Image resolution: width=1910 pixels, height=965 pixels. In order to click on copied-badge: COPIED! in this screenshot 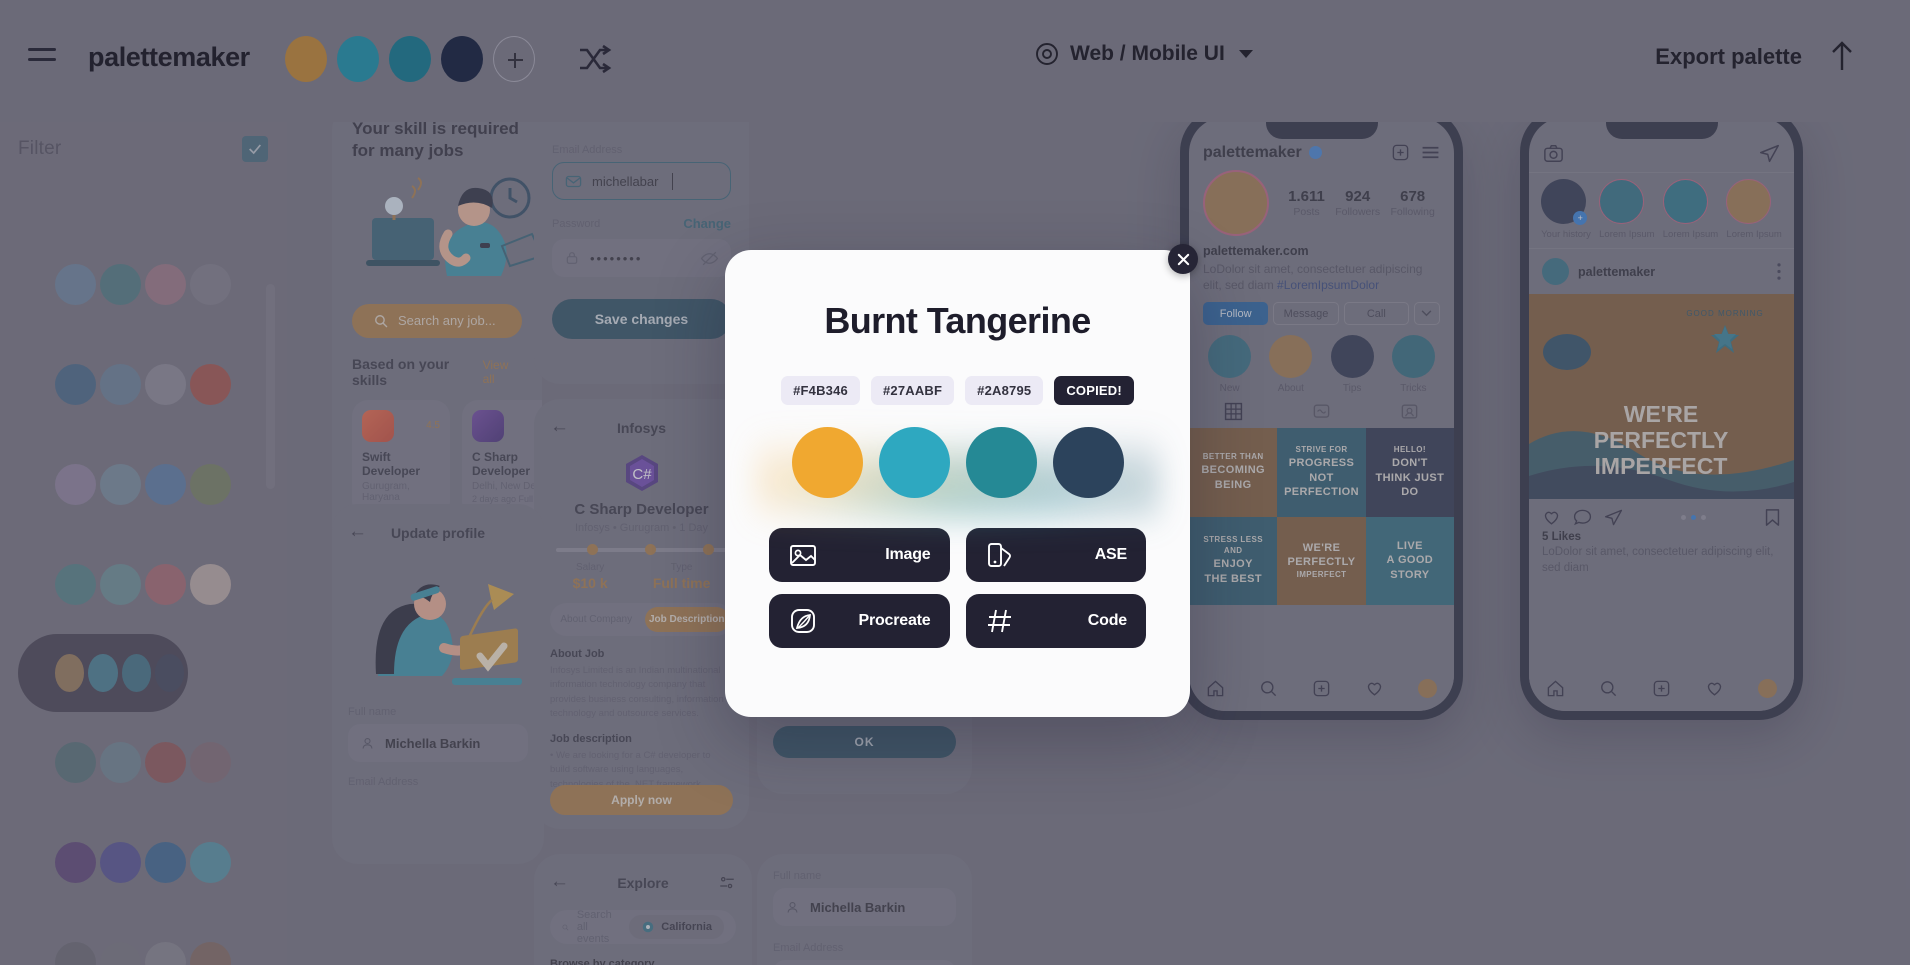, I will do `click(1094, 390)`.